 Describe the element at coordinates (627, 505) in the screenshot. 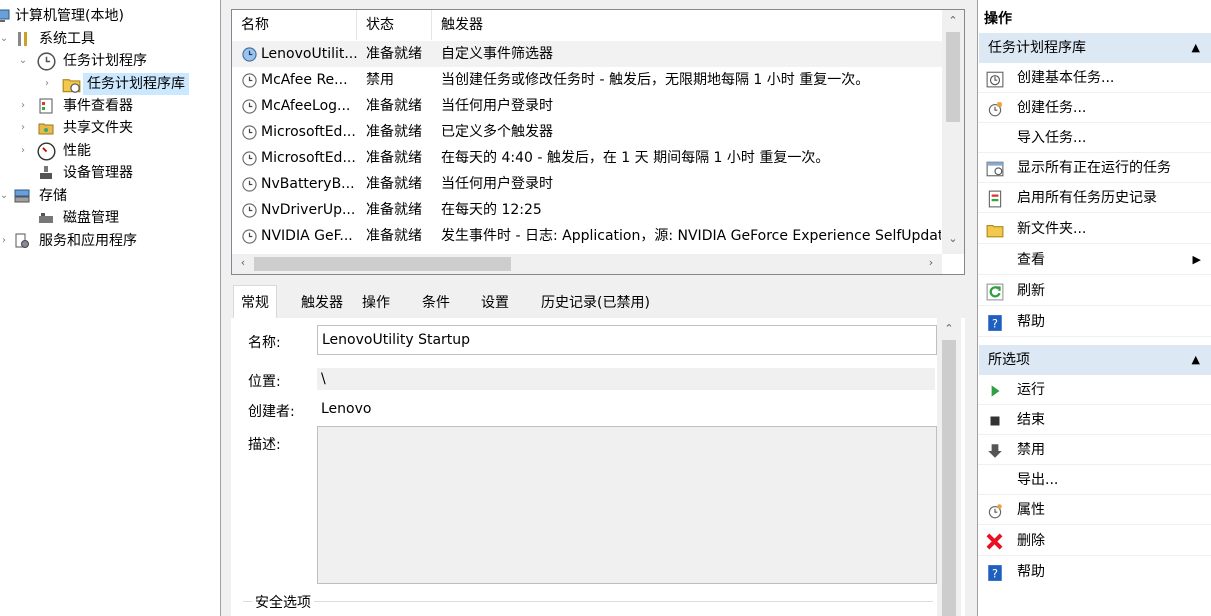

I see `description-field` at that location.